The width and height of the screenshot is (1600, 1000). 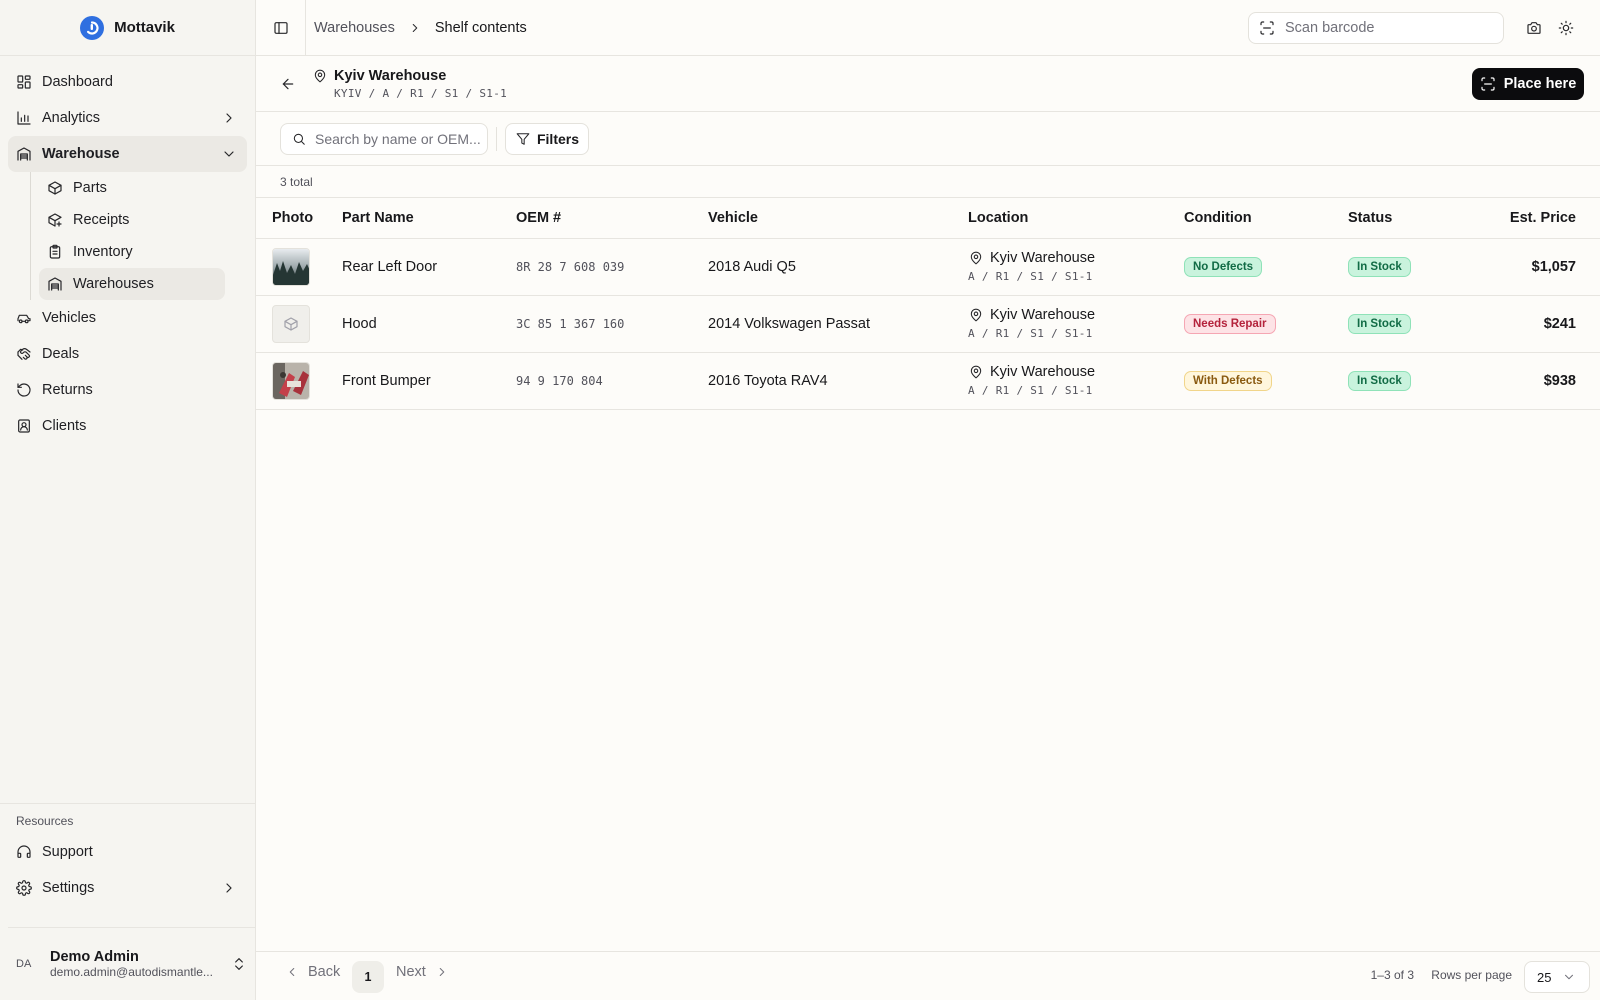 What do you see at coordinates (127, 318) in the screenshot?
I see `sidebar-item-vehicles: Vehicles` at bounding box center [127, 318].